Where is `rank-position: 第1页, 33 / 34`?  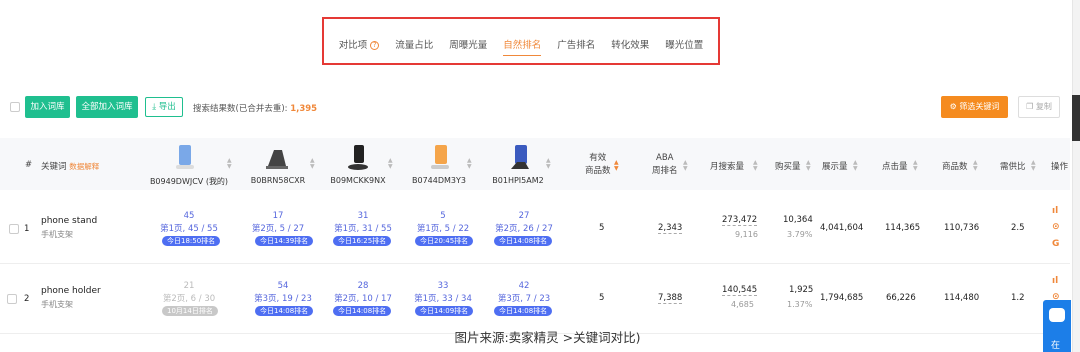
rank-position: 第1页, 33 / 34 is located at coordinates (443, 299).